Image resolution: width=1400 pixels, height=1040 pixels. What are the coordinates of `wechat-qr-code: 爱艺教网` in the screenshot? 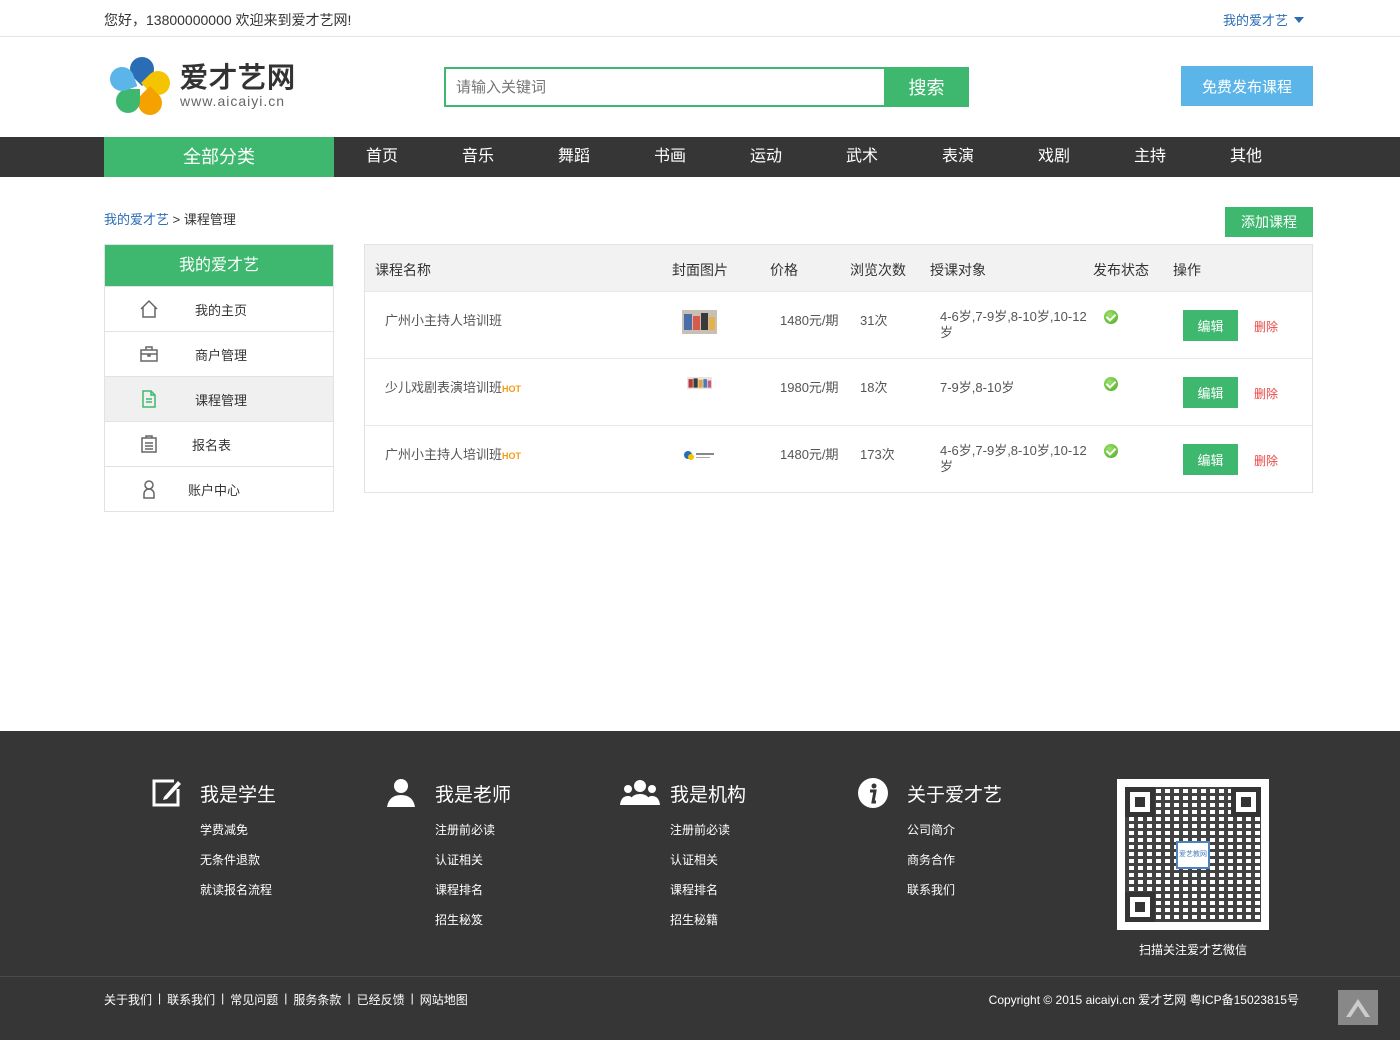 It's located at (1193, 854).